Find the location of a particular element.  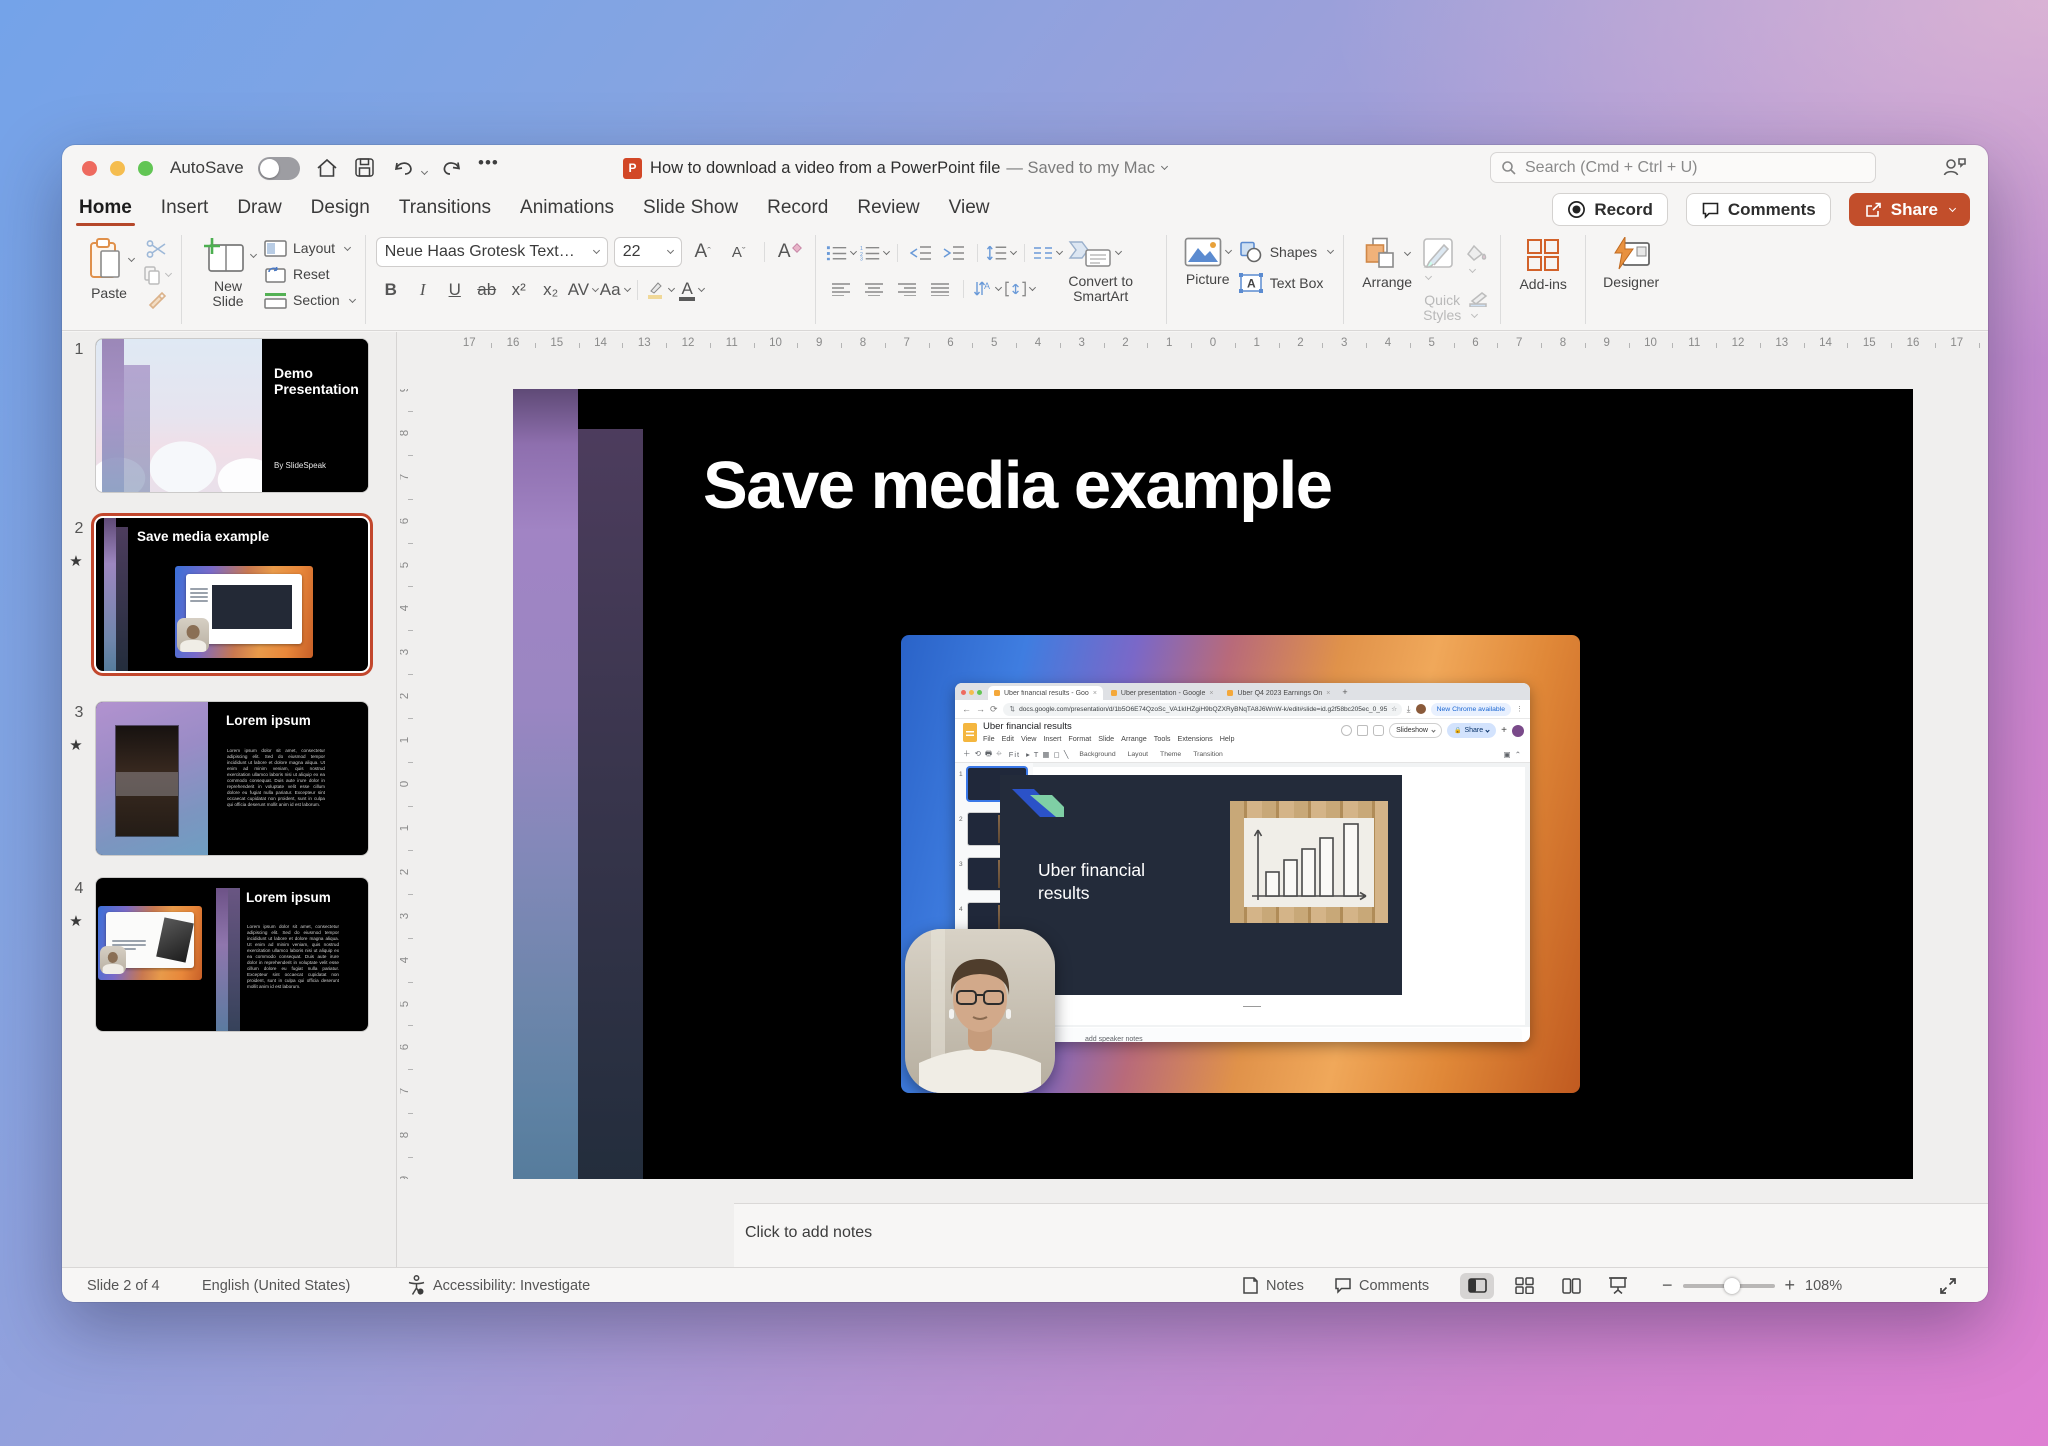

tab-view: View is located at coordinates (969, 210).